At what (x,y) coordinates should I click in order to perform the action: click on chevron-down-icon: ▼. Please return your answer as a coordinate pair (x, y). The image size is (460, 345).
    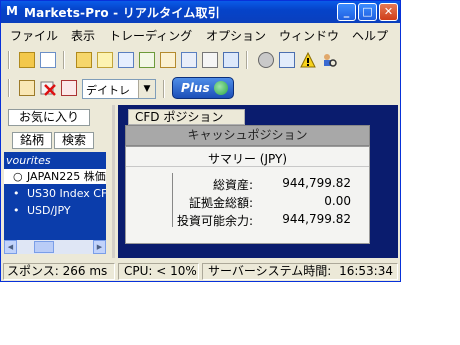
    Looking at the image, I should click on (146, 89).